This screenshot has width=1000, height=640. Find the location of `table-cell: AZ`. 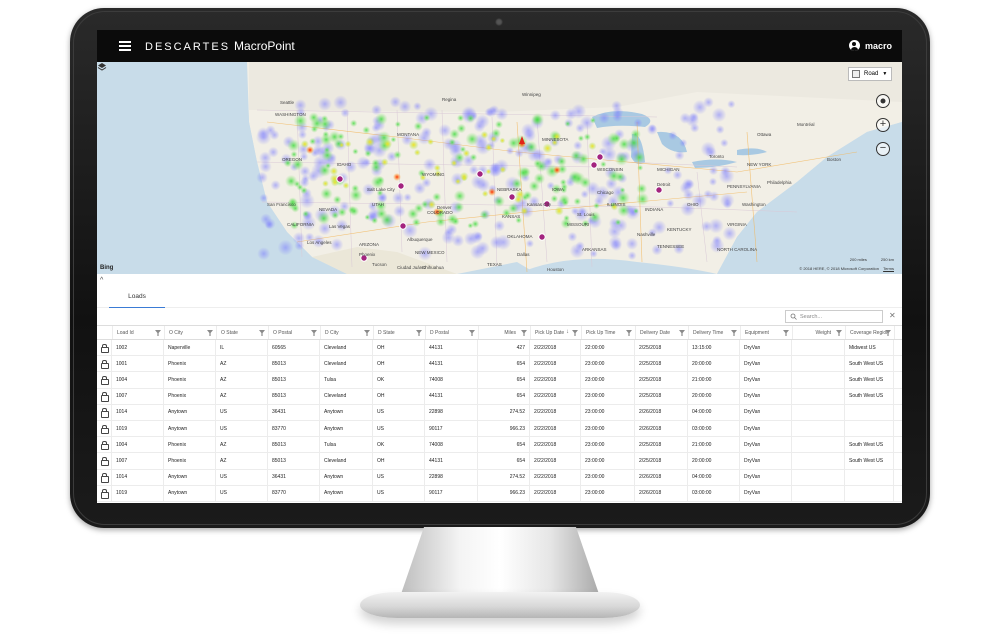

table-cell: AZ is located at coordinates (242, 380).